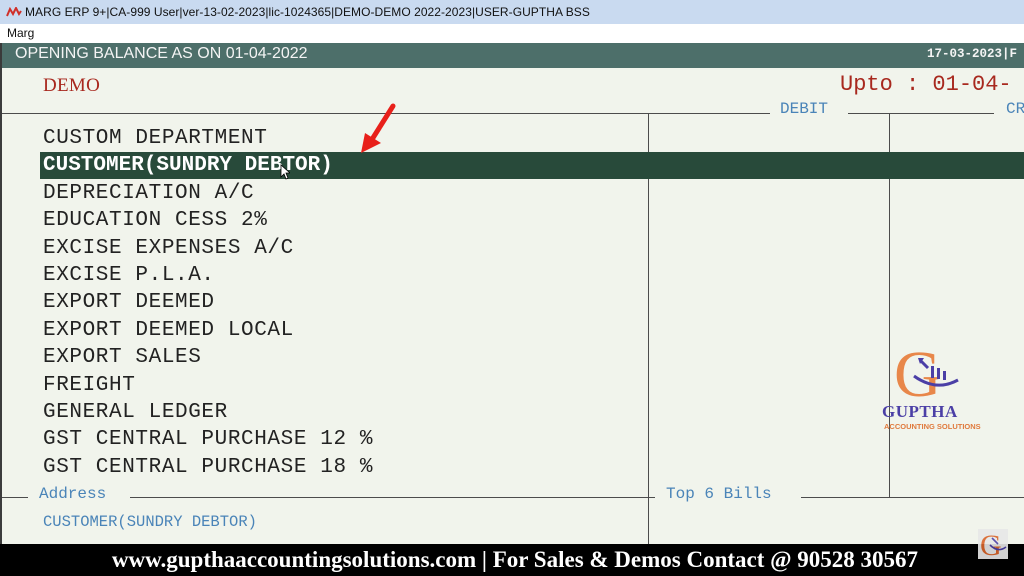 Image resolution: width=1024 pixels, height=576 pixels. What do you see at coordinates (912, 497) in the screenshot?
I see `bills-divider` at bounding box center [912, 497].